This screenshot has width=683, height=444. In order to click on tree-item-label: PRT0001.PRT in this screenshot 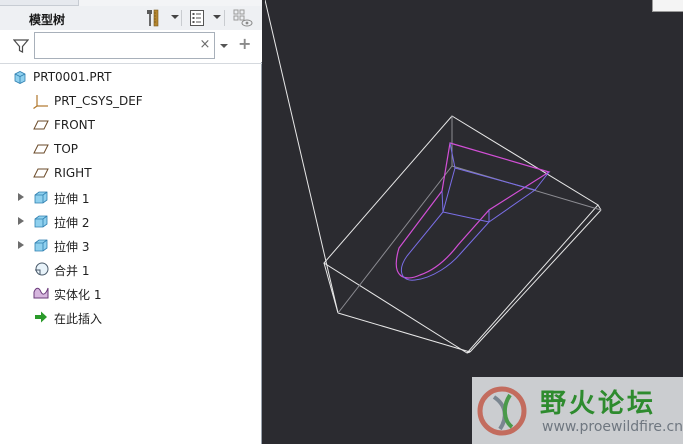, I will do `click(72, 77)`.